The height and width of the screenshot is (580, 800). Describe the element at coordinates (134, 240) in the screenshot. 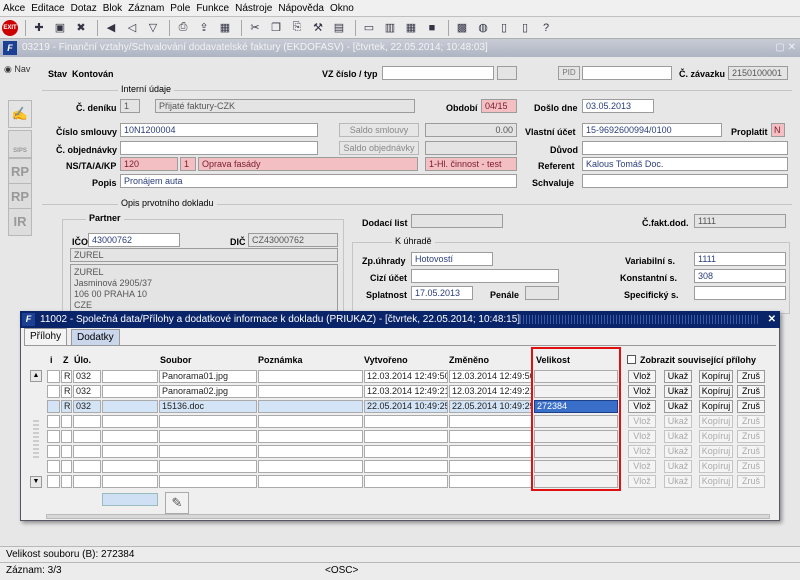

I see `ico-field: 43000762` at that location.